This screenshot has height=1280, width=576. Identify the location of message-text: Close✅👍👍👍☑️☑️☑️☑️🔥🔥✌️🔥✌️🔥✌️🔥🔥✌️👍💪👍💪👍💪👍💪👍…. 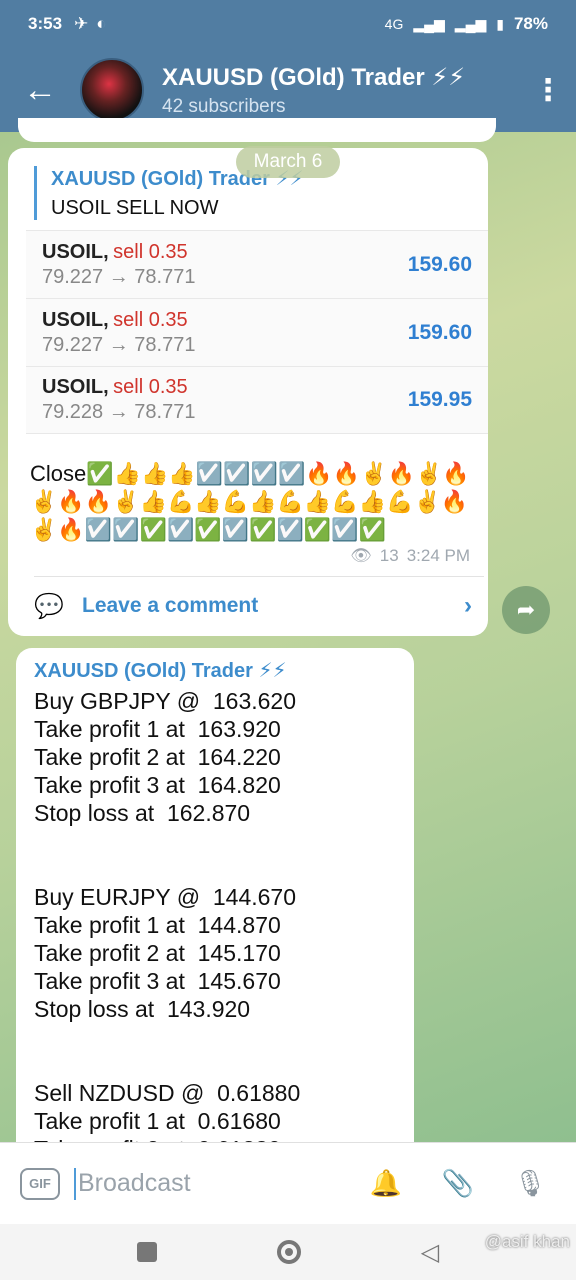
(250, 501).